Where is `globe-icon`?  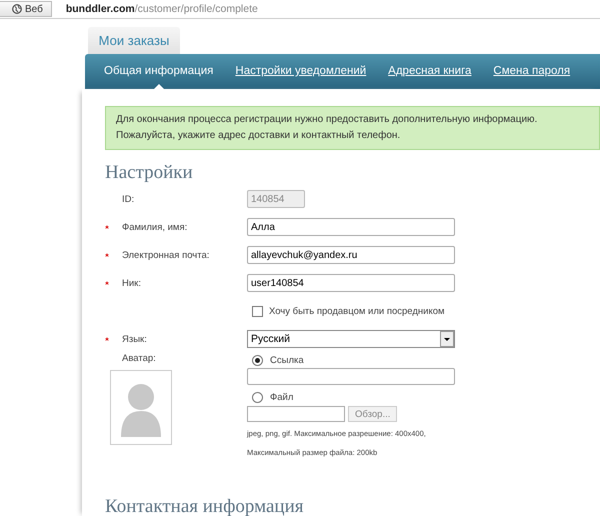 globe-icon is located at coordinates (17, 9).